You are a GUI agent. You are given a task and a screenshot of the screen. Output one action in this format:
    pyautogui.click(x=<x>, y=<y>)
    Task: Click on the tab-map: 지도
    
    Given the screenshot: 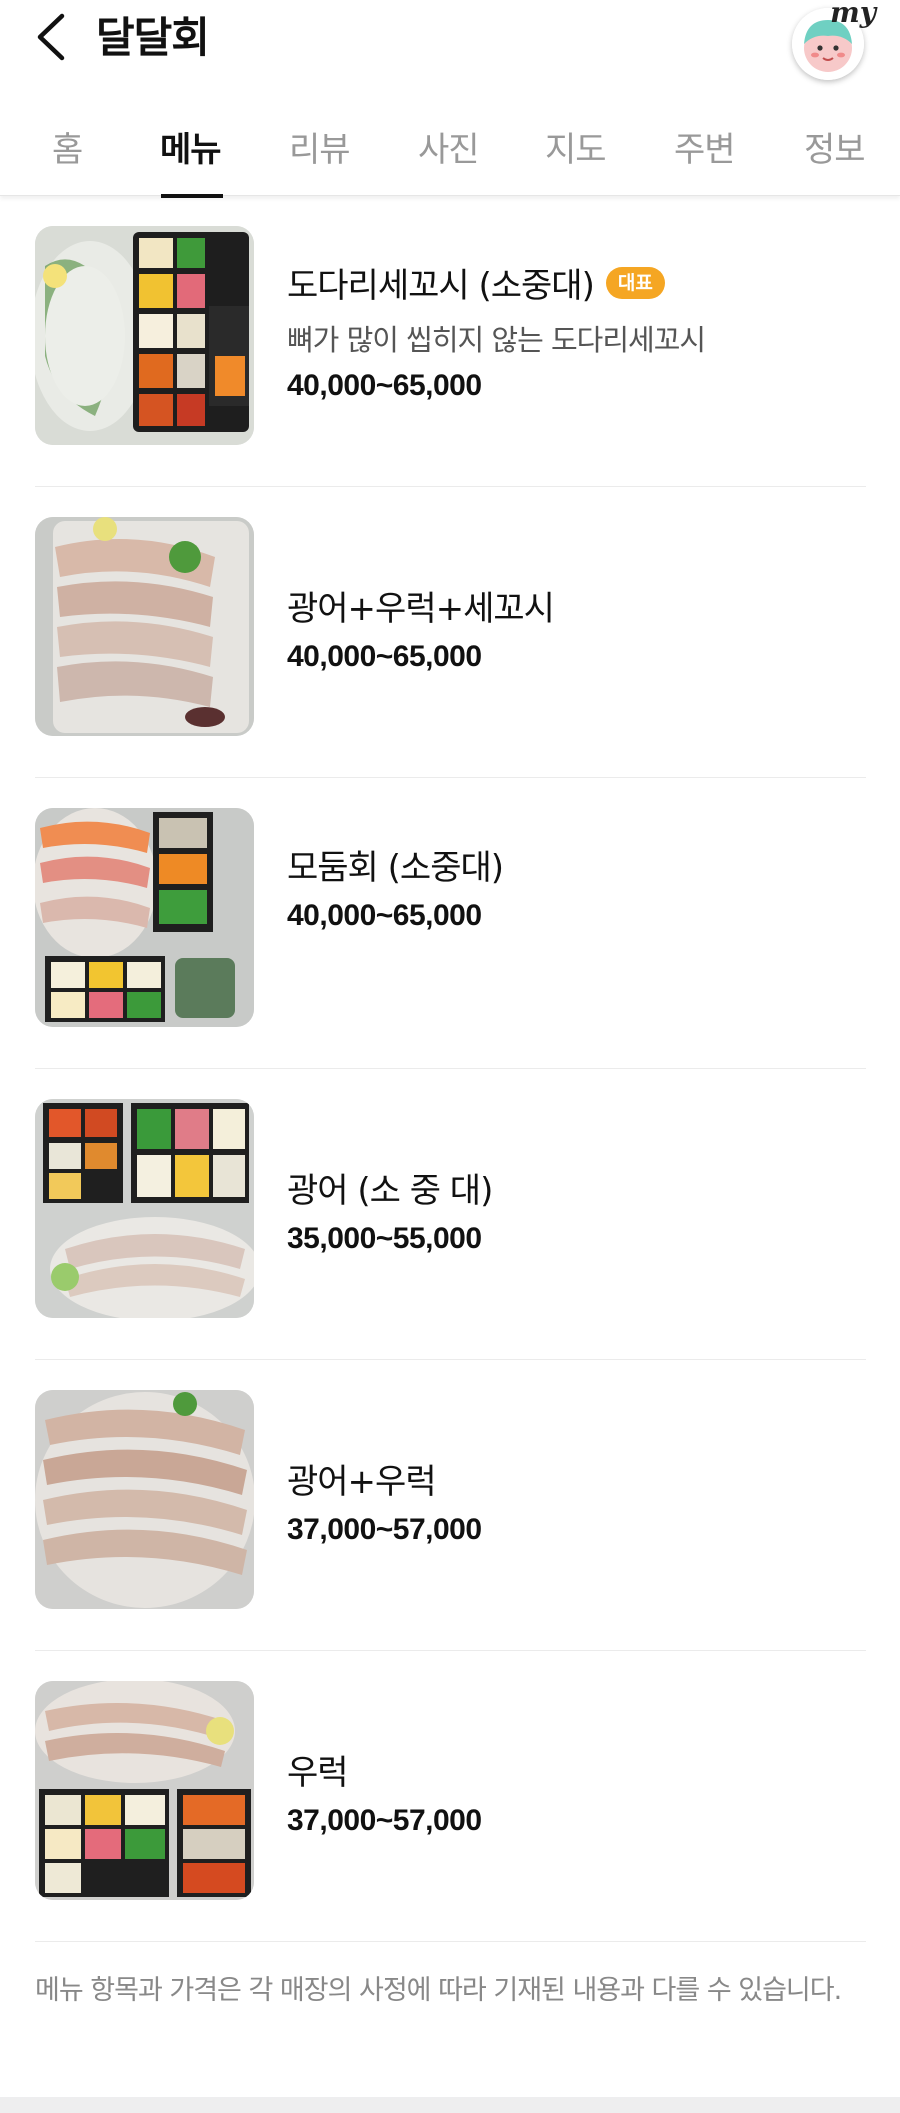 What is the action you would take?
    pyautogui.click(x=576, y=146)
    